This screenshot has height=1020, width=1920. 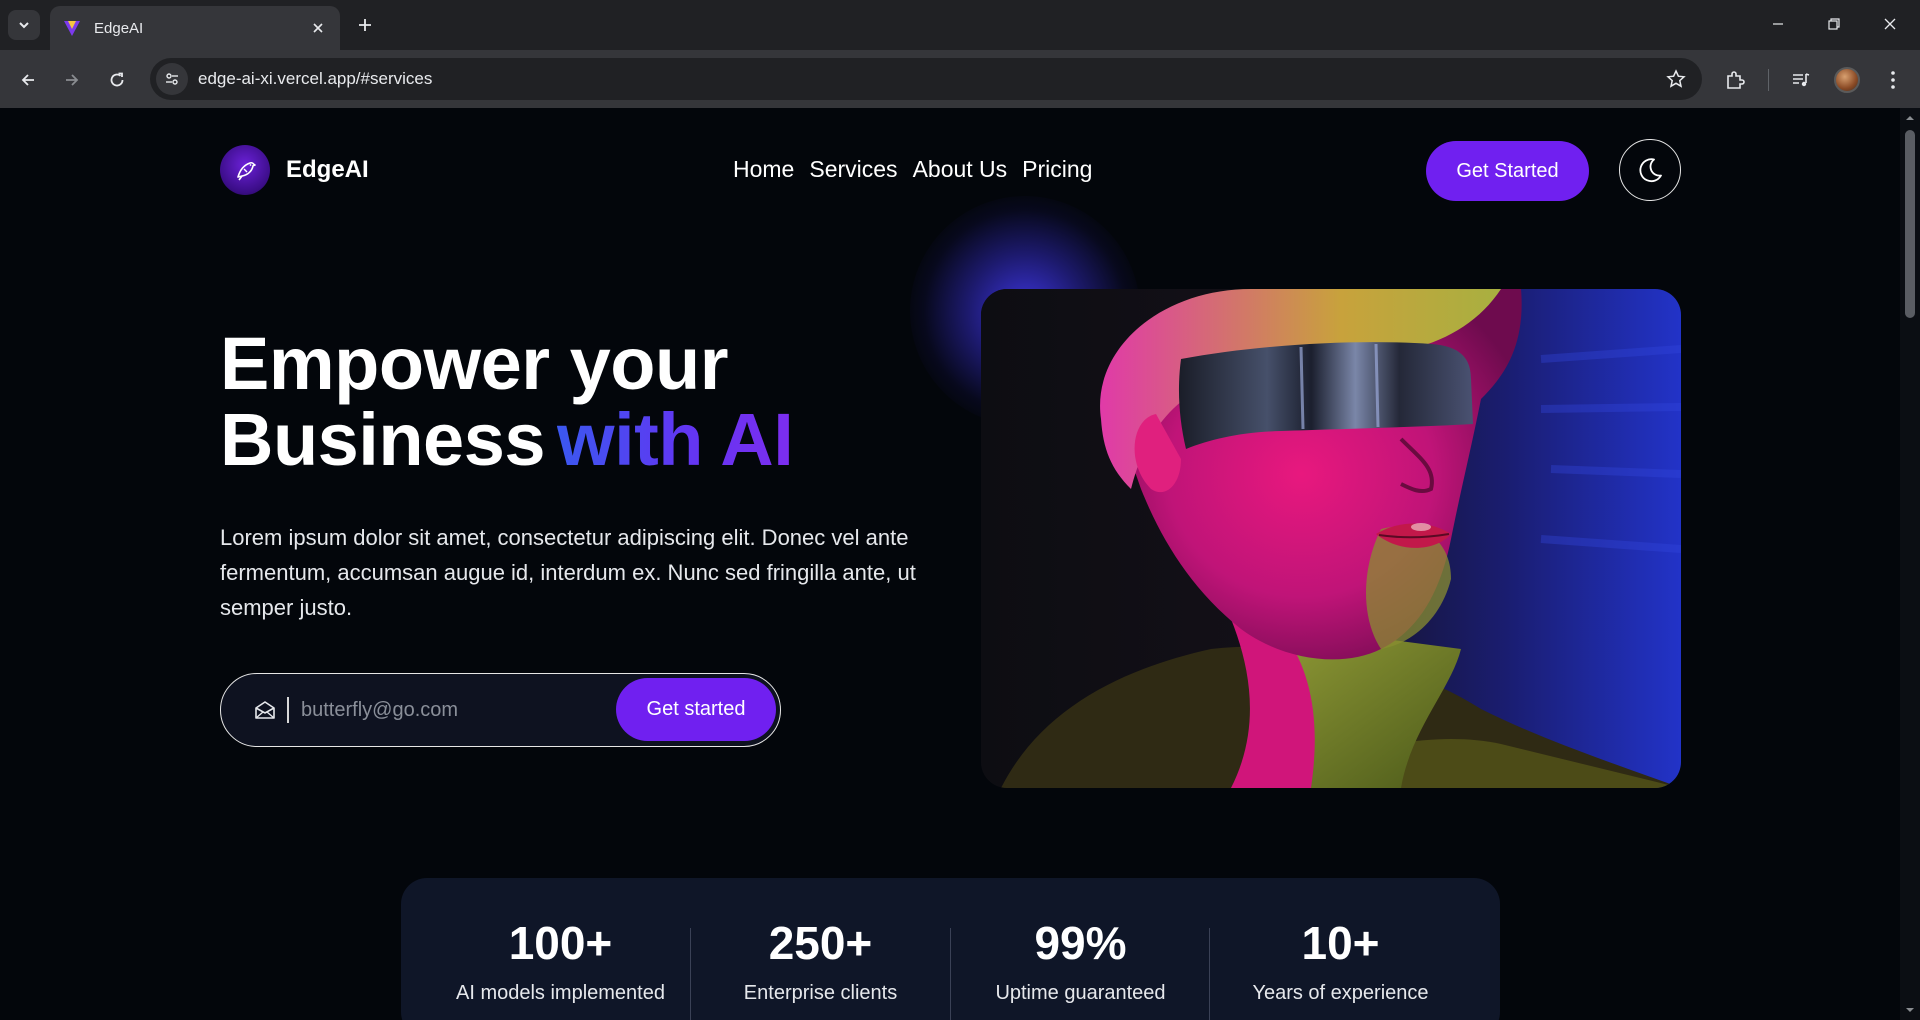 I want to click on stat-value: 10+, so click(x=1340, y=943).